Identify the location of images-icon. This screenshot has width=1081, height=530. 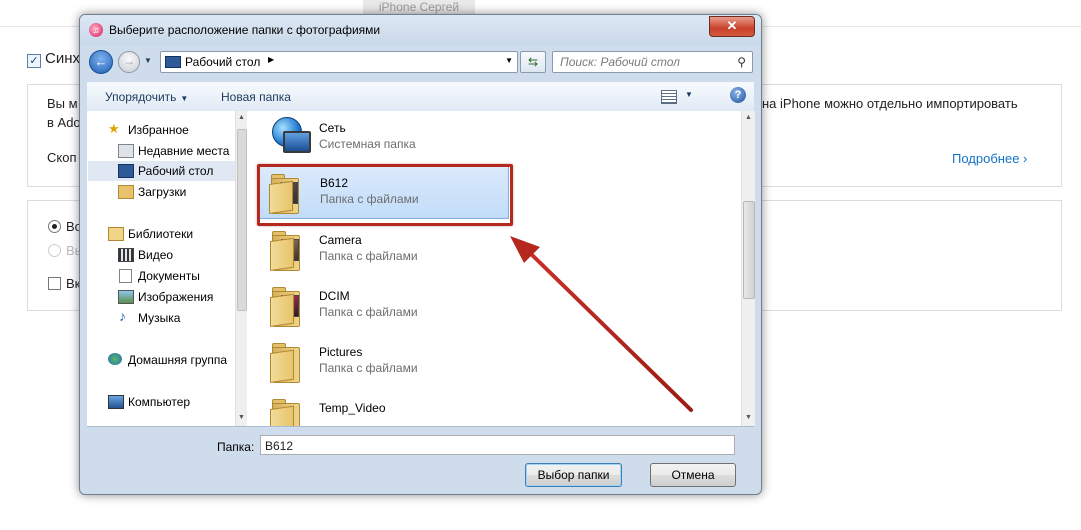
(126, 297).